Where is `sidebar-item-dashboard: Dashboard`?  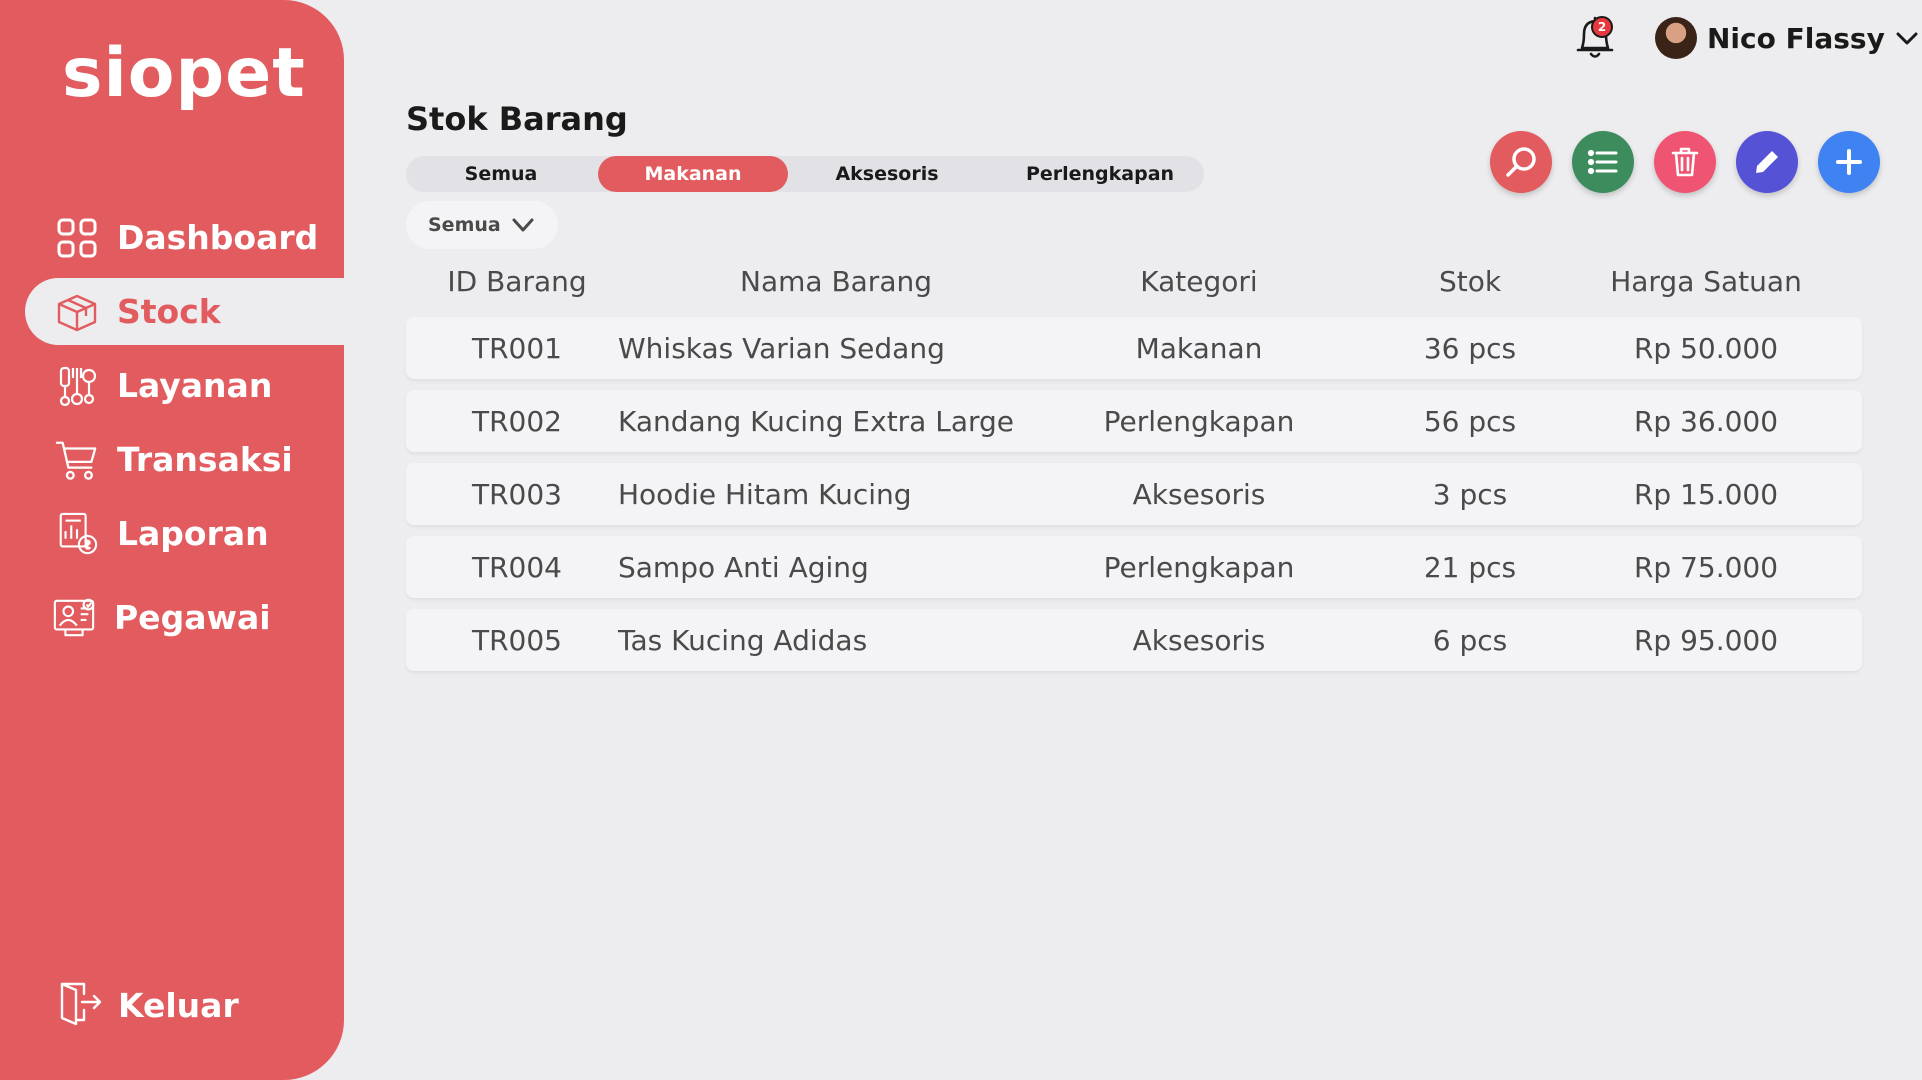 sidebar-item-dashboard: Dashboard is located at coordinates (184, 237).